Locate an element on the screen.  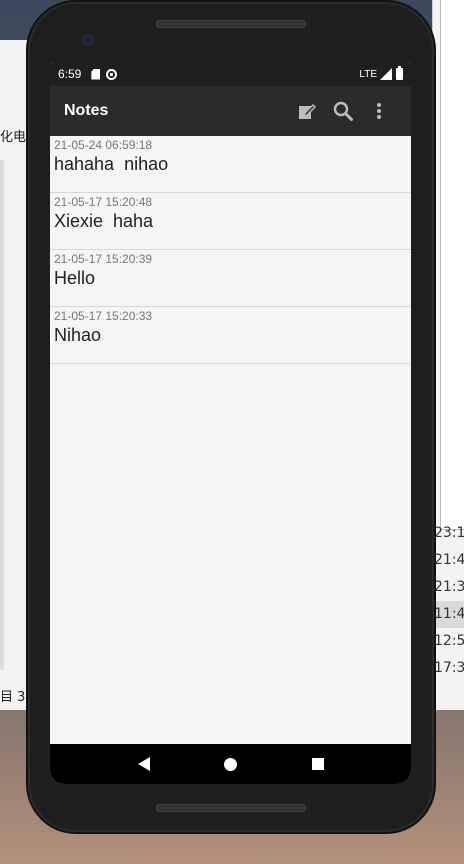
search-icon is located at coordinates (343, 111).